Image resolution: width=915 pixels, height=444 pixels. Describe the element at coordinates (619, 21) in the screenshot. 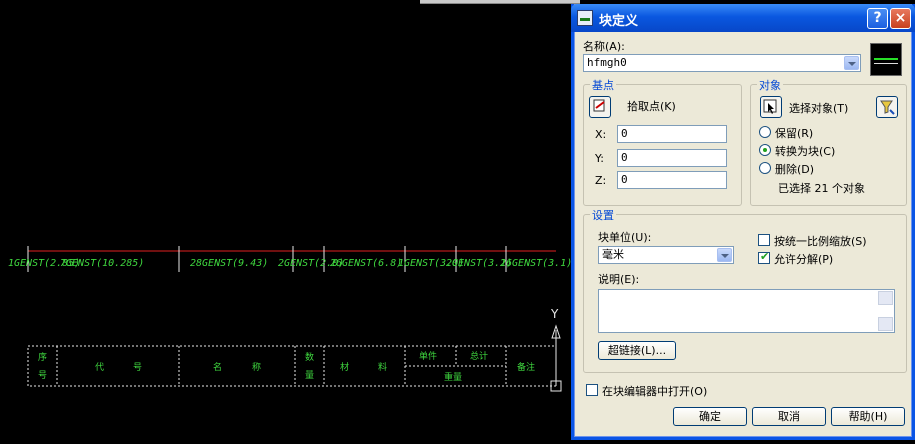

I see `dialog-title: 块定义` at that location.